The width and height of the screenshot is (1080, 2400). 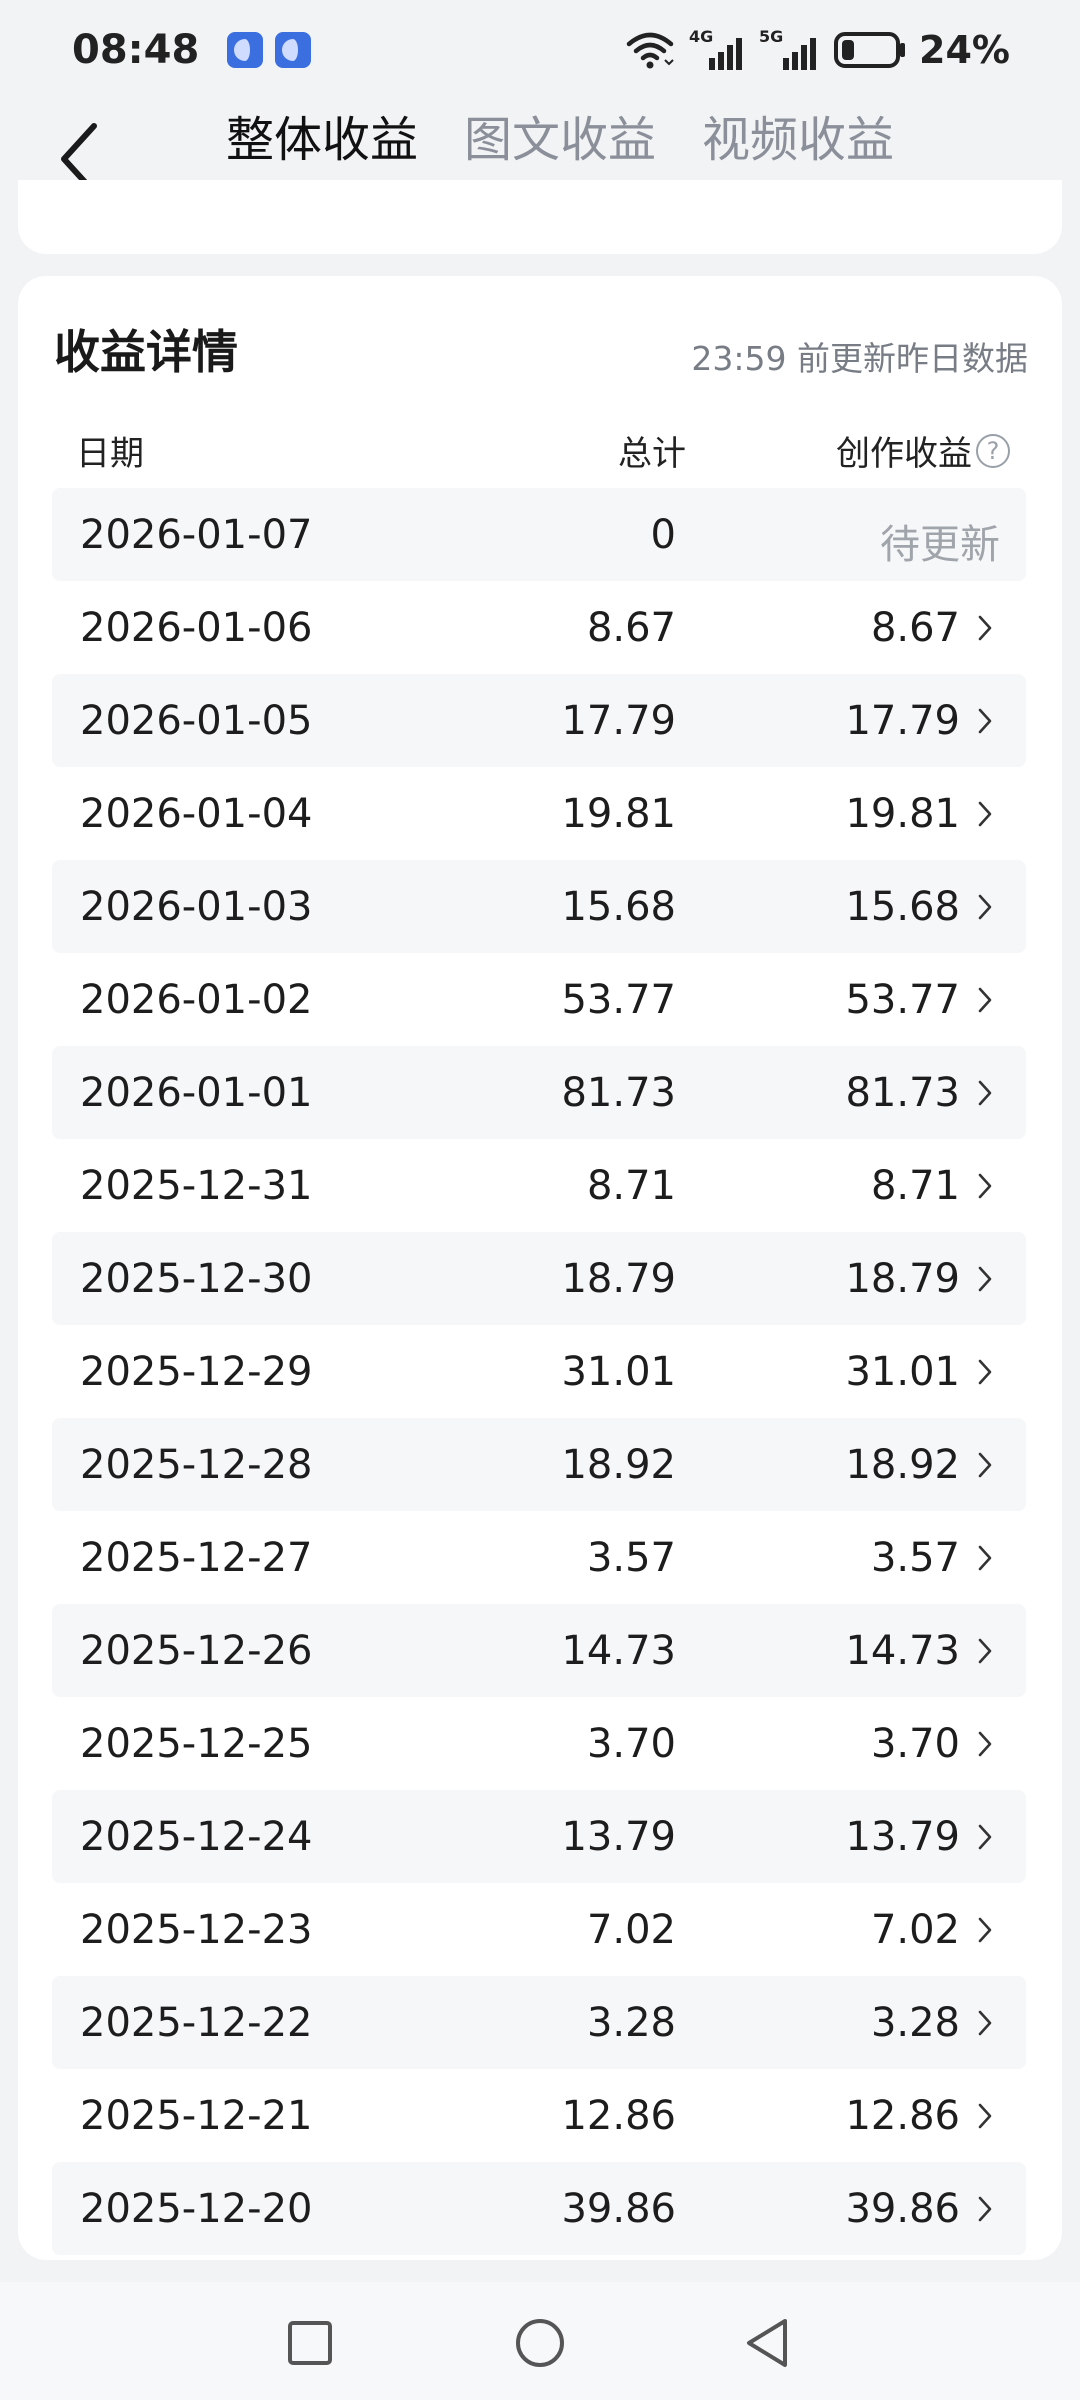 I want to click on row-creator-earnings: 17.79, so click(x=902, y=721).